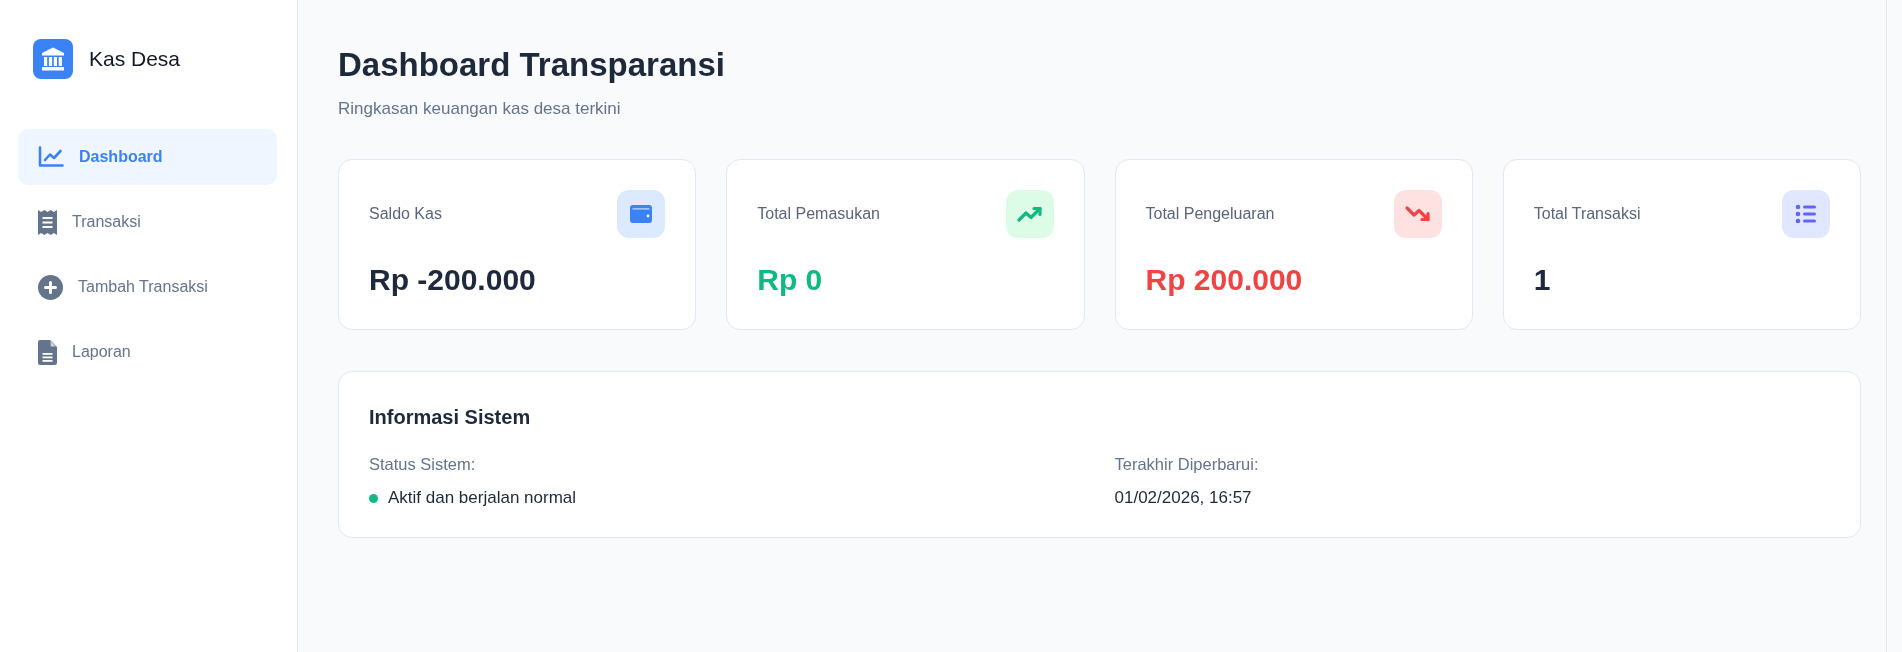 The width and height of the screenshot is (1902, 652). I want to click on stat-label: Total Pemasukan, so click(818, 214).